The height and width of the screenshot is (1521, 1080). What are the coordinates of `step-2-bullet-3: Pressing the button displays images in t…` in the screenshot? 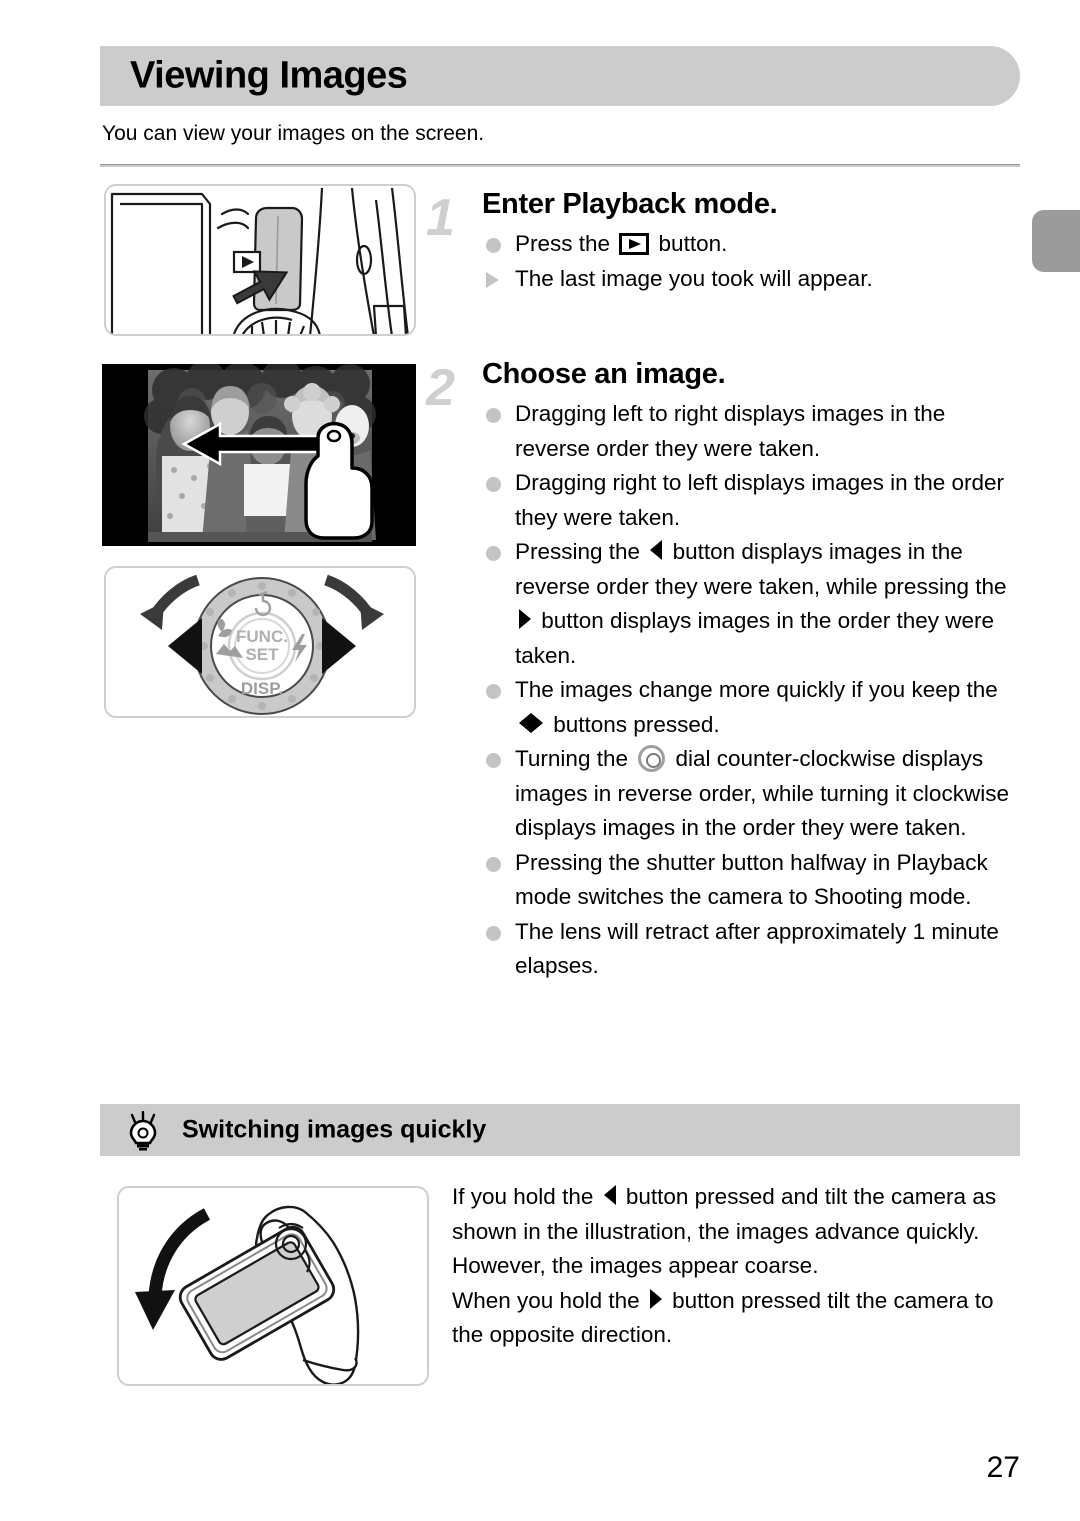 It's located at (754, 604).